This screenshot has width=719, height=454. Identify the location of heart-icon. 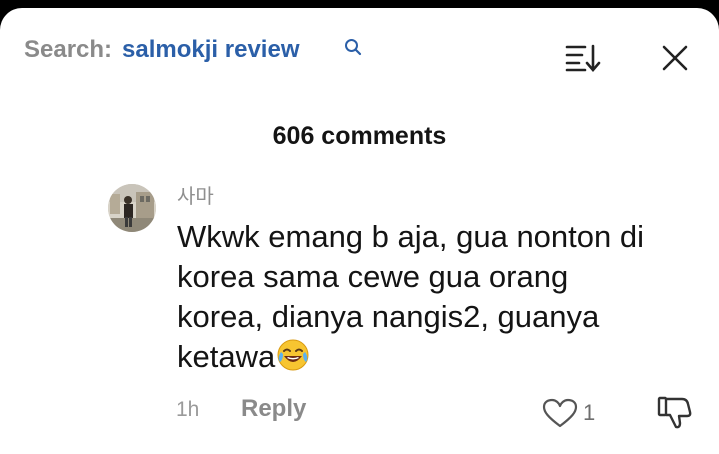
(560, 413).